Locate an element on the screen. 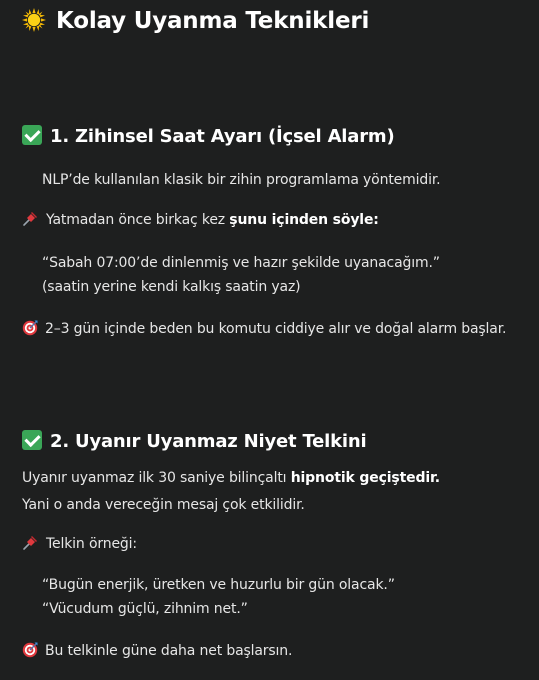  section2-heading-text: 2. Uyanır Uyanmaz Niyet Telkini is located at coordinates (208, 441).